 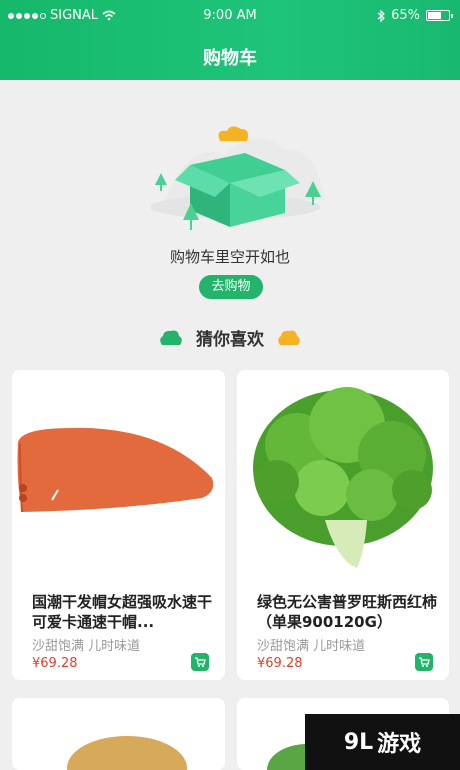 I want to click on lettuce-image, so click(x=343, y=475).